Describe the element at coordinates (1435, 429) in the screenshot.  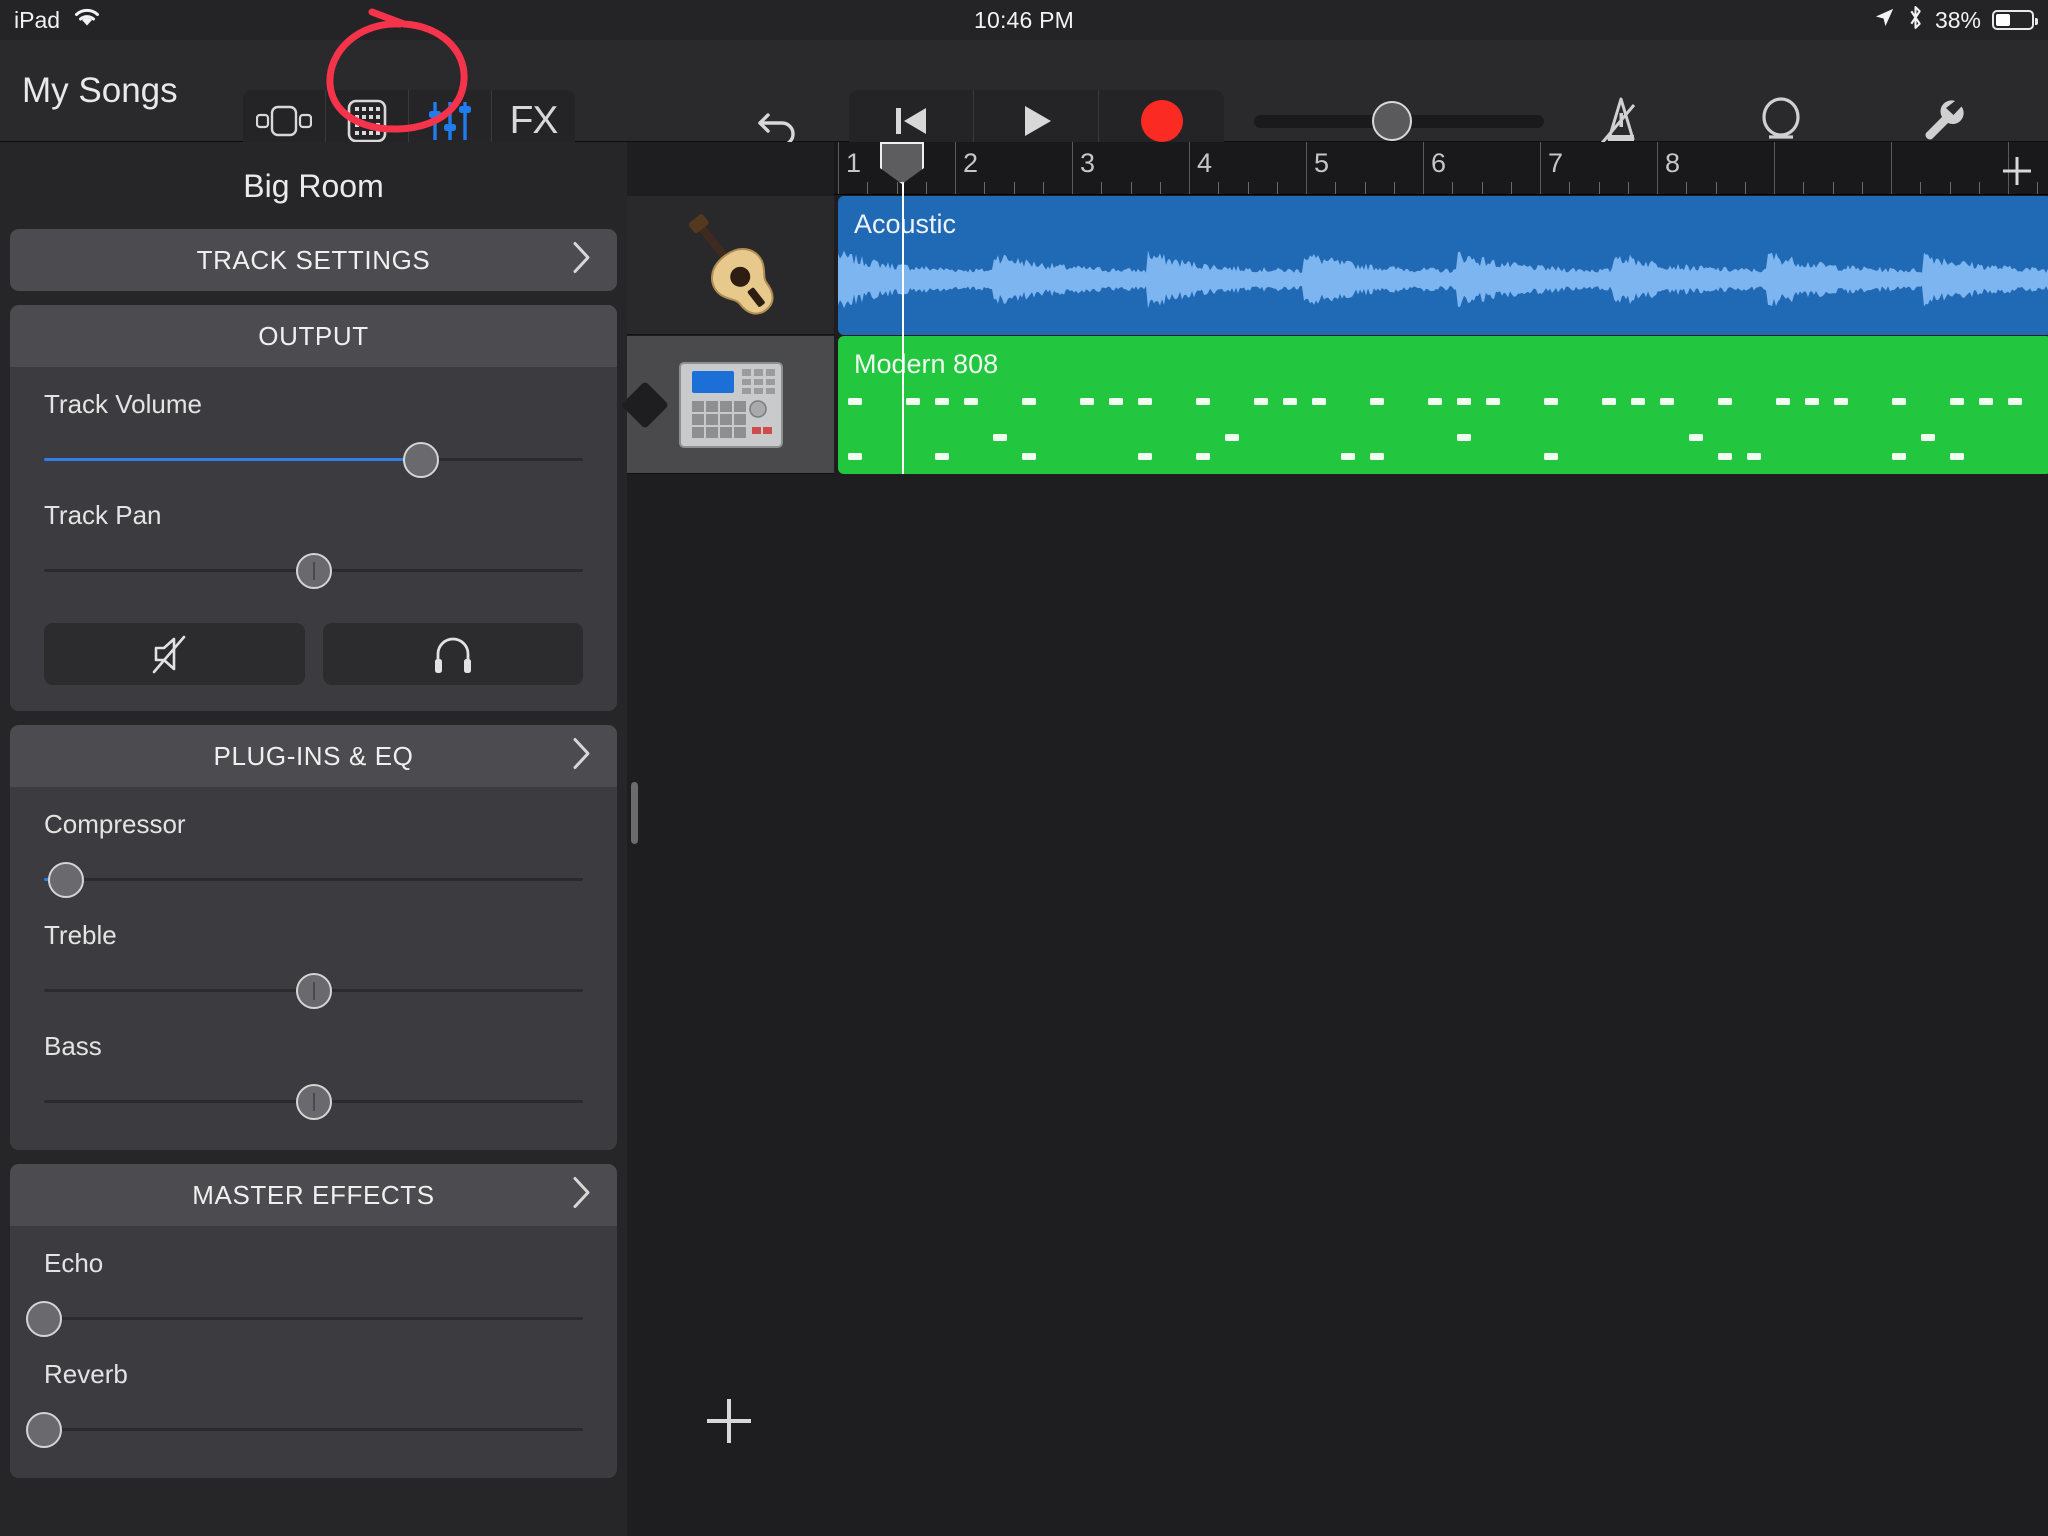
I see `midi-notes` at that location.